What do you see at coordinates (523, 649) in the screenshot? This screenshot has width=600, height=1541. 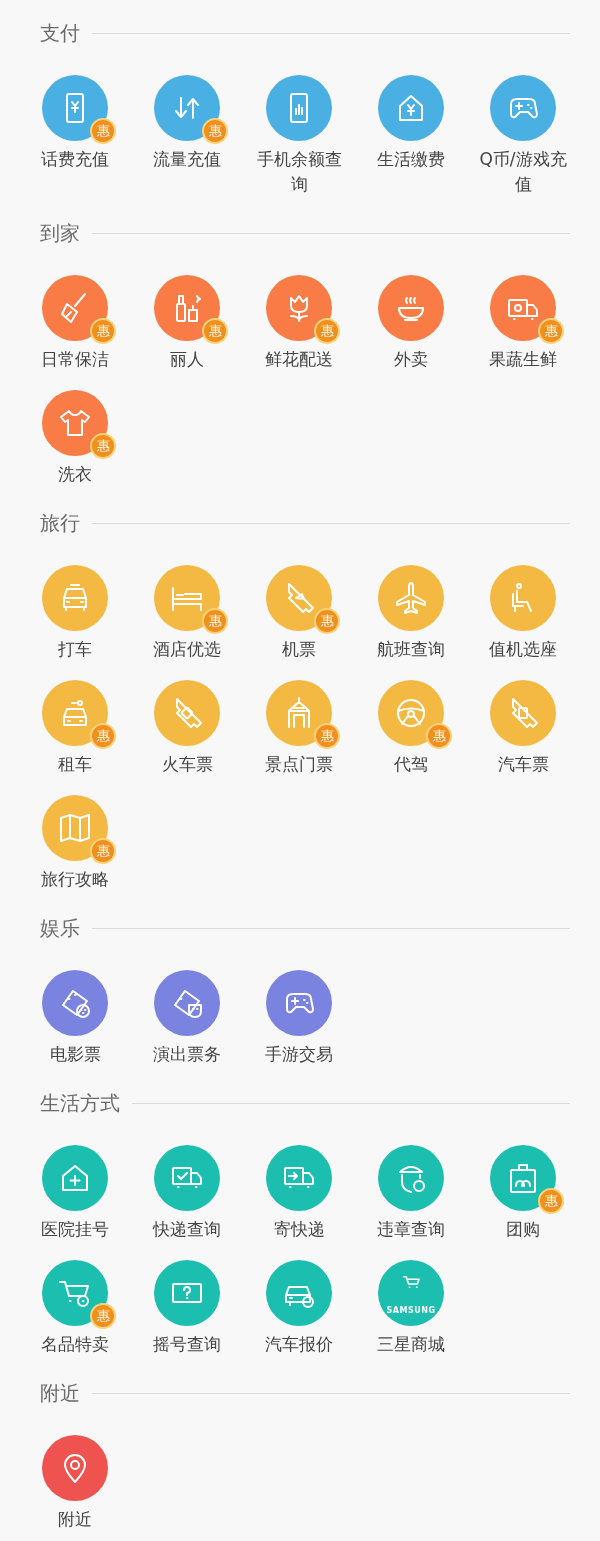 I see `service-label: 值机选座` at bounding box center [523, 649].